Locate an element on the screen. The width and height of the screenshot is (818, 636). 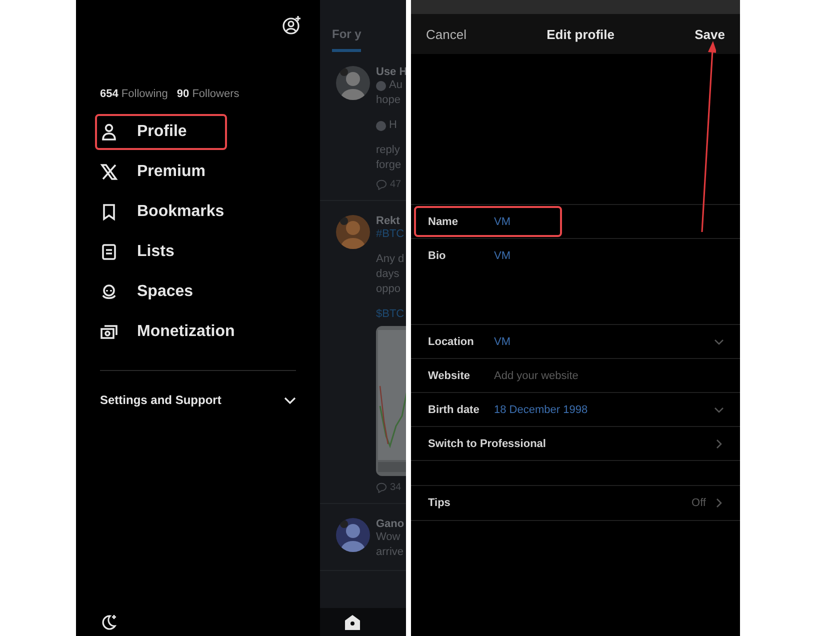
field-label: Tips is located at coordinates (440, 503).